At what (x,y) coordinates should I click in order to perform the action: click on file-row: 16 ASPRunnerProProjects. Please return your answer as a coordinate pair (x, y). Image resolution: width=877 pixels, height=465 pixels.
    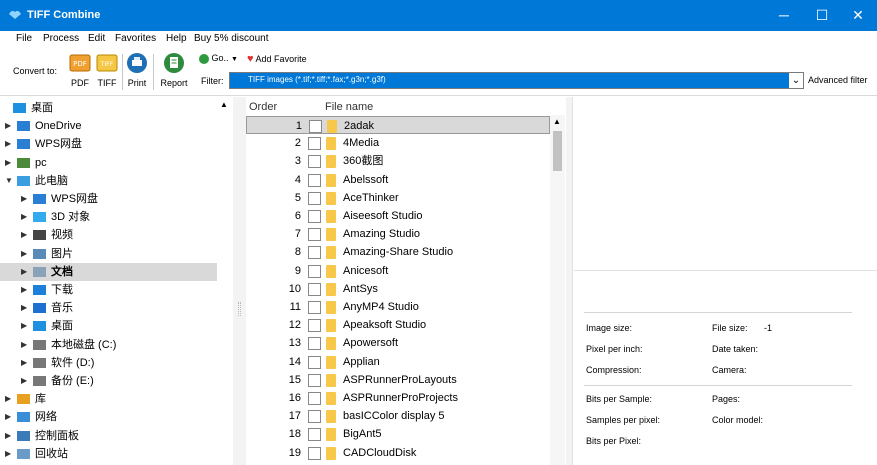
    Looking at the image, I should click on (398, 398).